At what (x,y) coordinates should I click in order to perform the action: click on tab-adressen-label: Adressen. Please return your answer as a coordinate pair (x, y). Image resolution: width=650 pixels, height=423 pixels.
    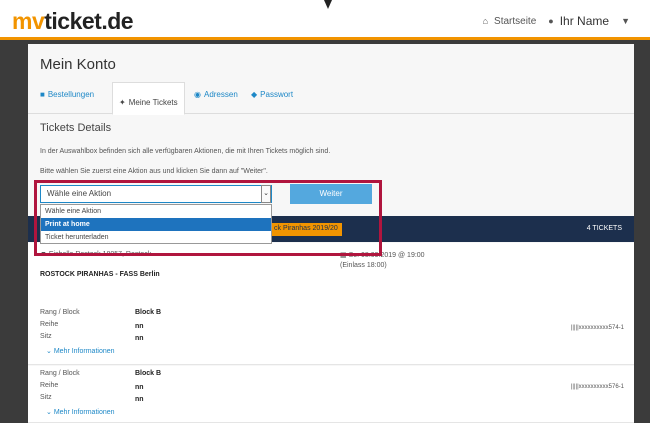
    Looking at the image, I should click on (220, 94).